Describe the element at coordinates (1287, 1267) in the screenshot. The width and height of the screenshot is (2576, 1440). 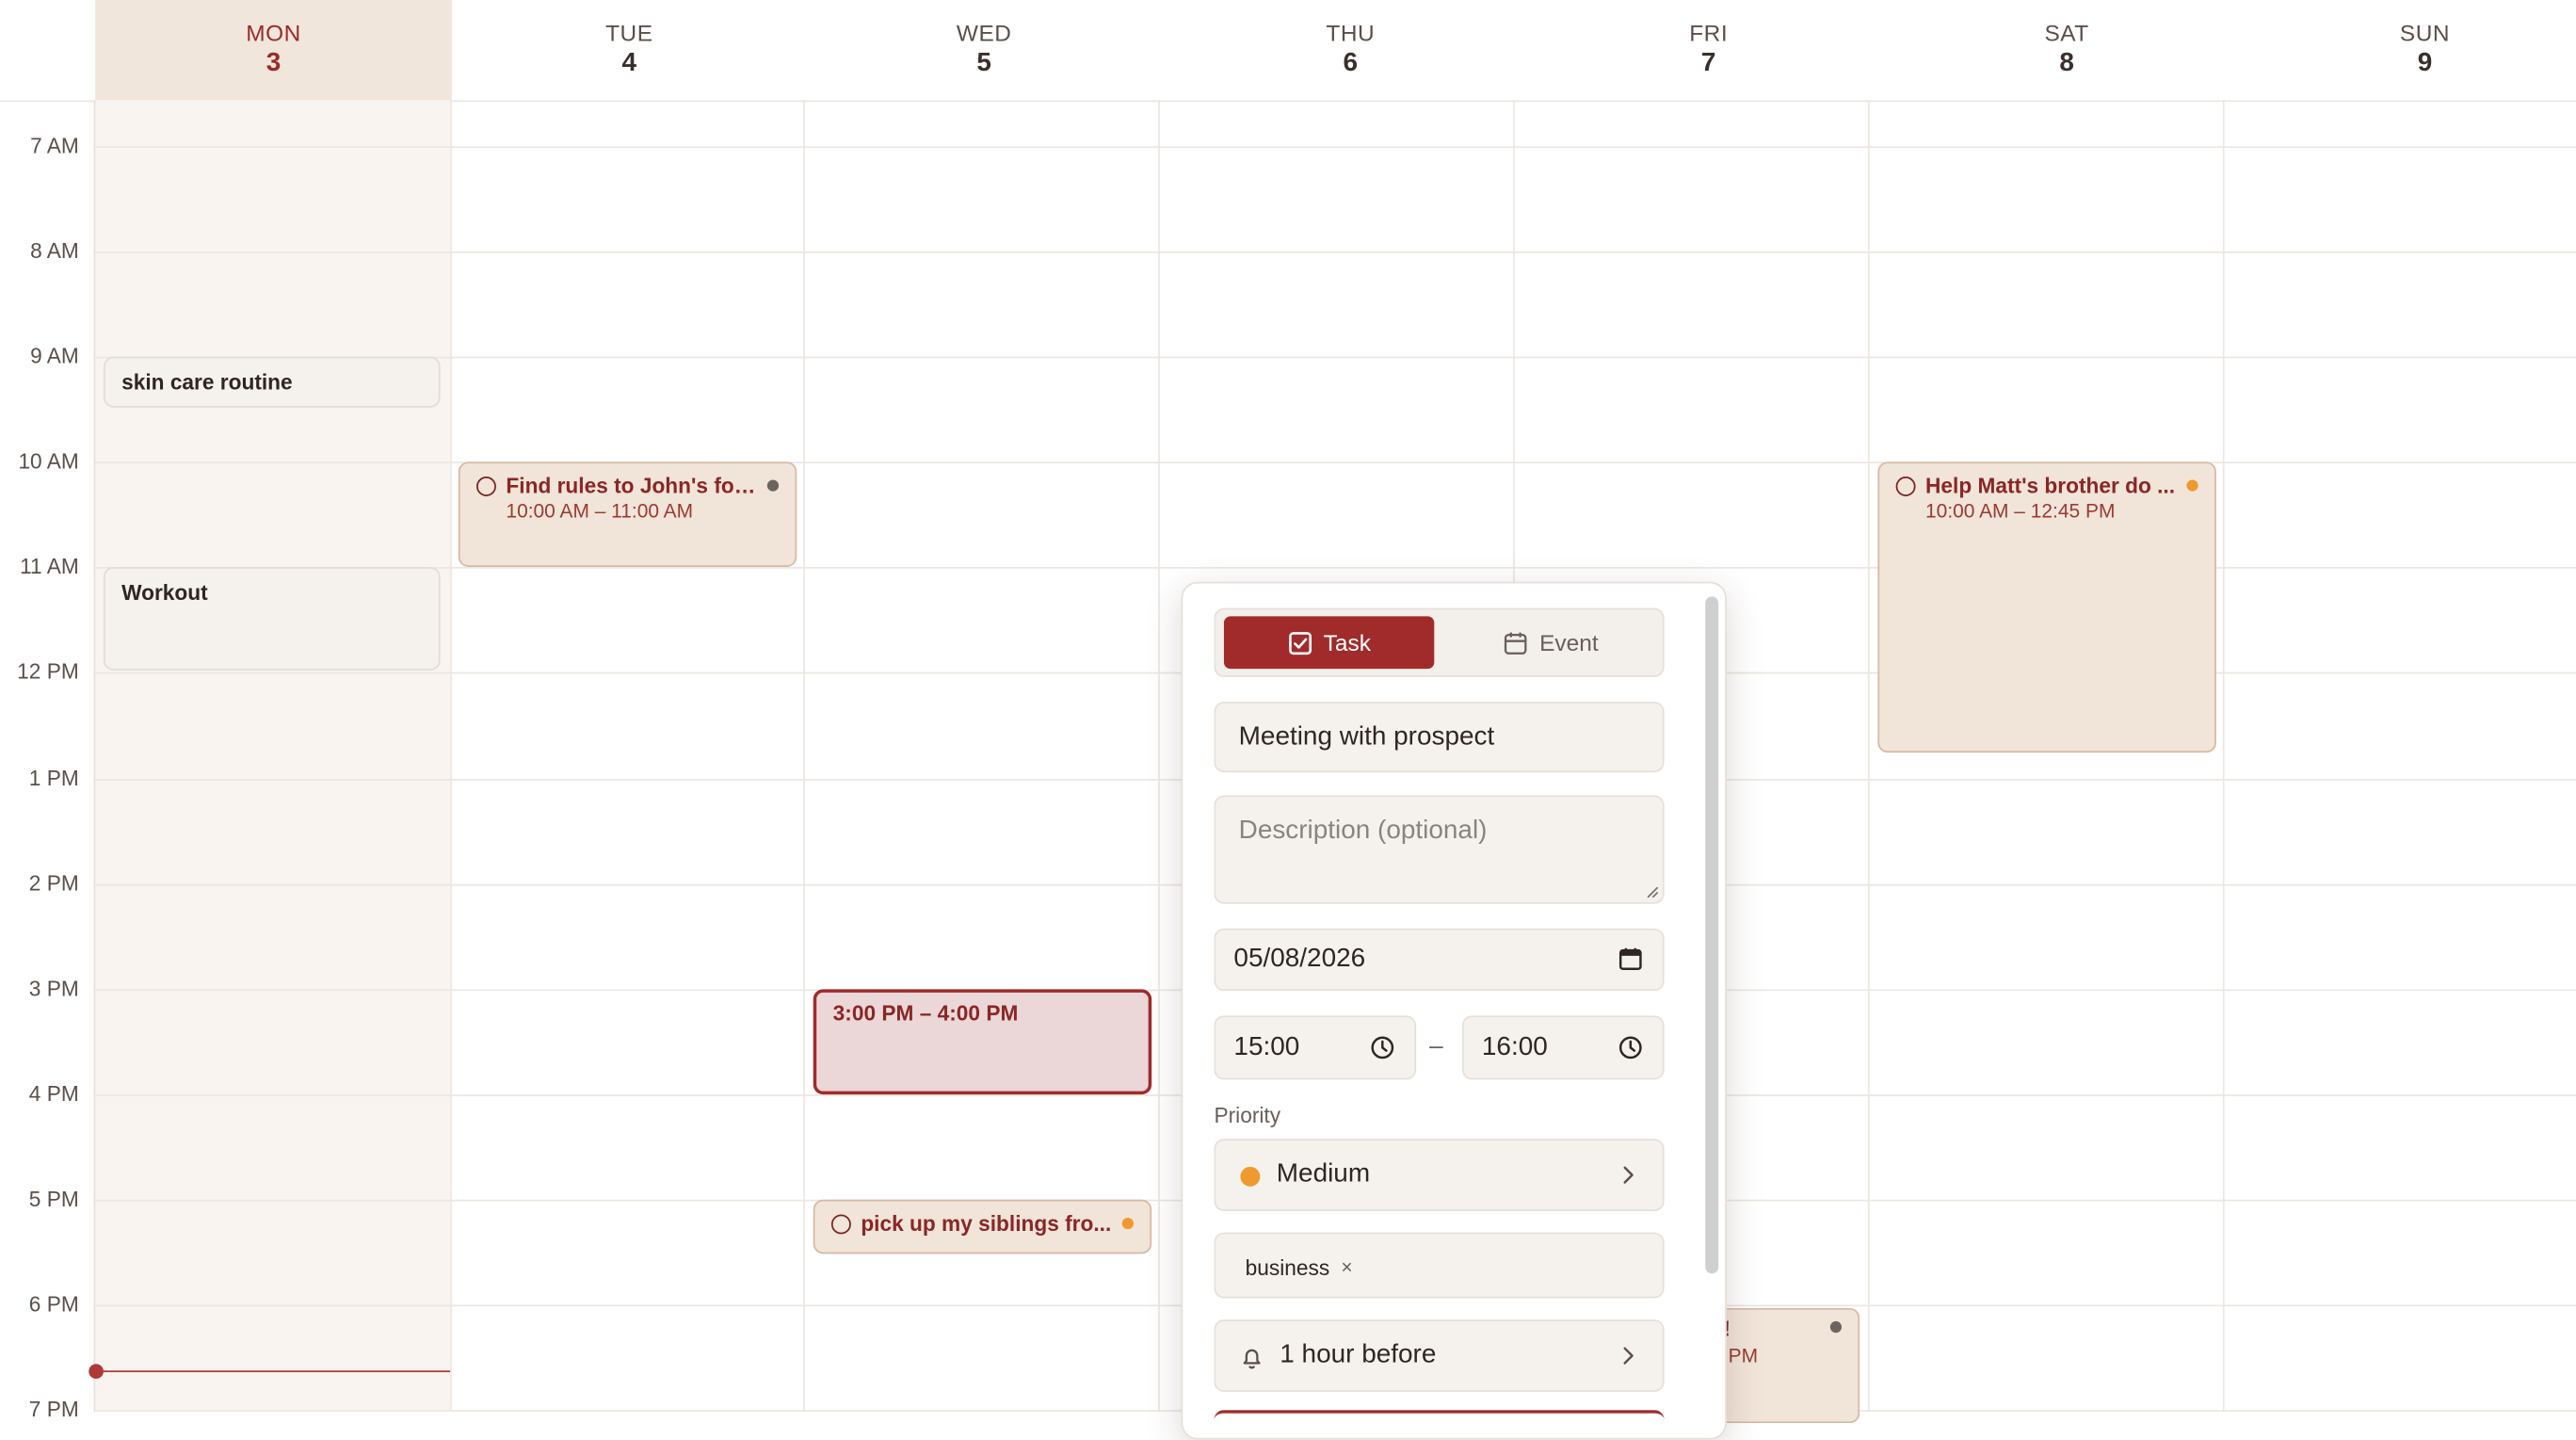
I see `tag-label: business` at that location.